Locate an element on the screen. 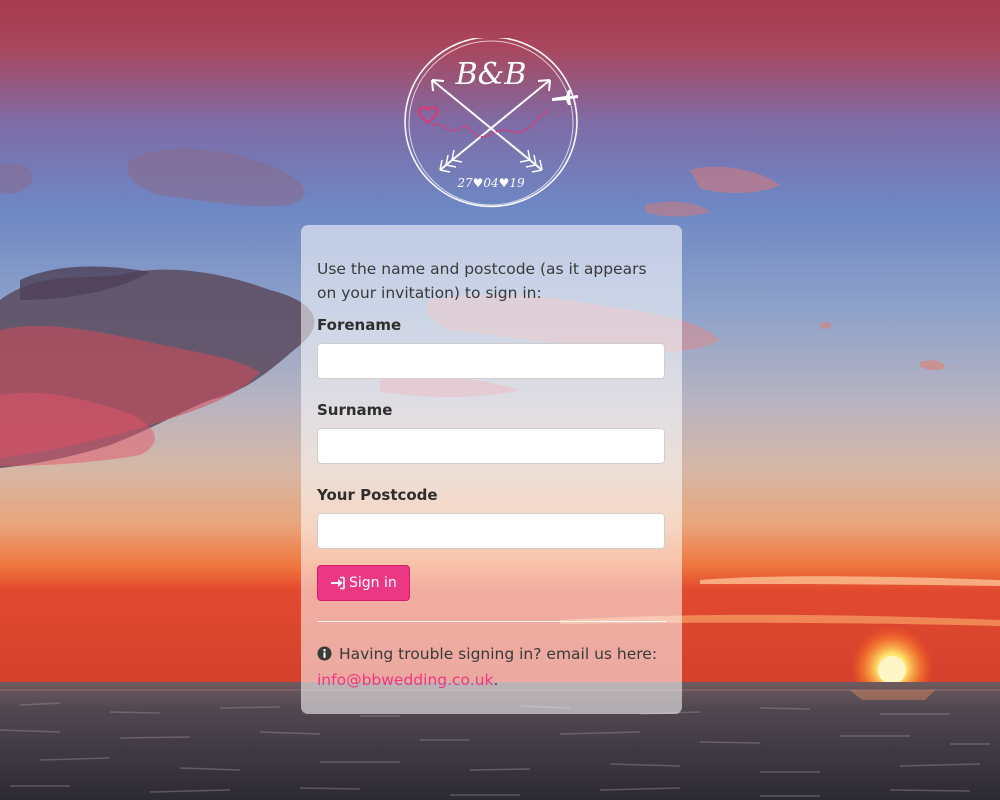  divider is located at coordinates (491, 621).